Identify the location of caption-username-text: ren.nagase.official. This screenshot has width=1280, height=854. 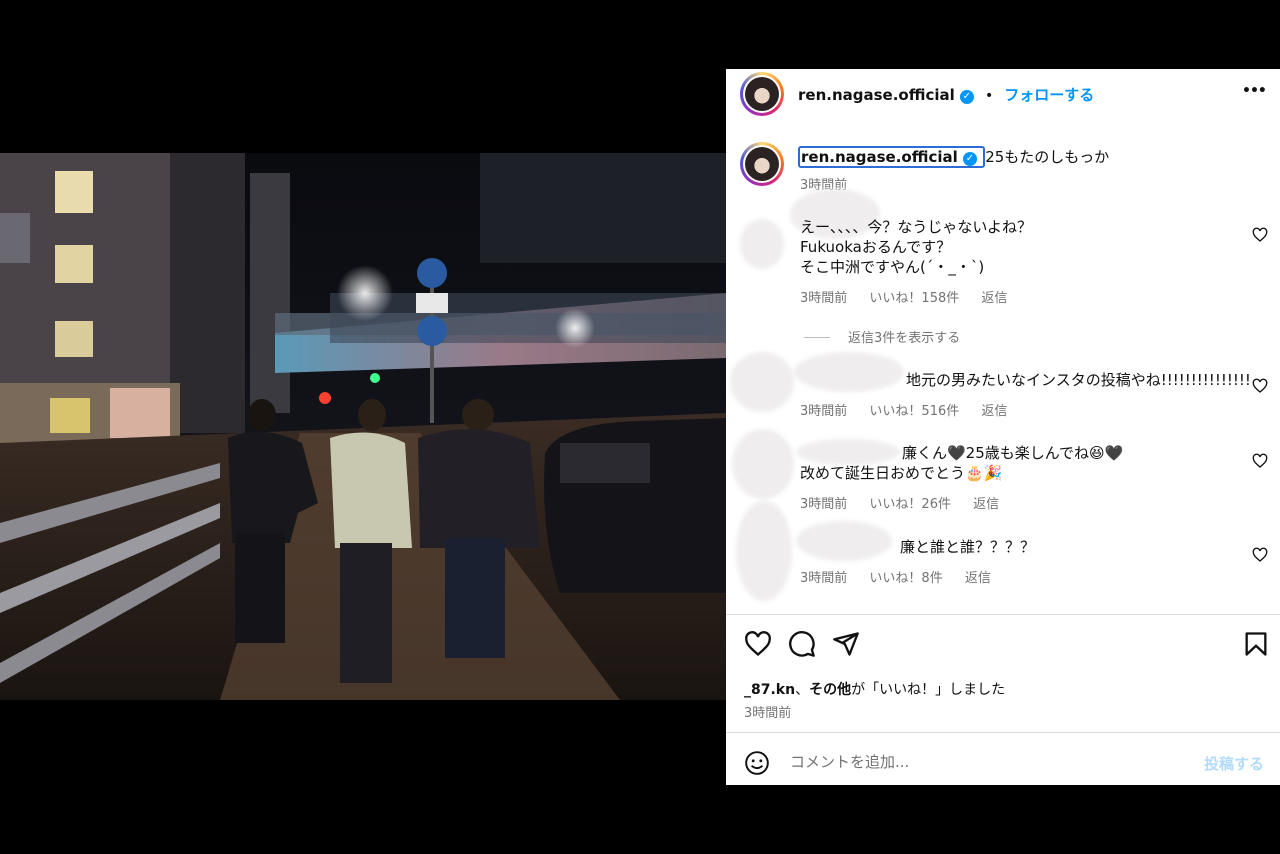
(879, 157).